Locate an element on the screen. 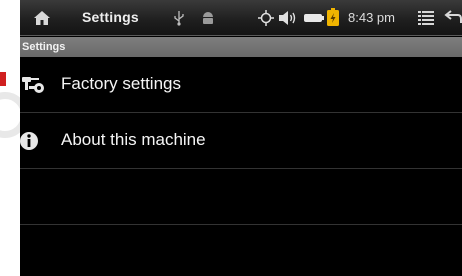  usb-icon is located at coordinates (179, 18).